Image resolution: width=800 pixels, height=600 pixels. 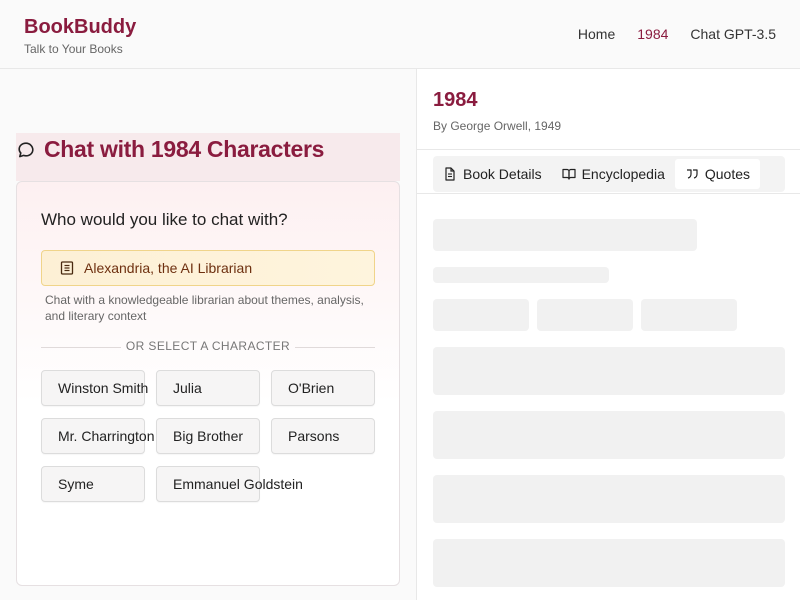 What do you see at coordinates (497, 126) in the screenshot?
I see `book-meta: By George Orwell, 1949` at bounding box center [497, 126].